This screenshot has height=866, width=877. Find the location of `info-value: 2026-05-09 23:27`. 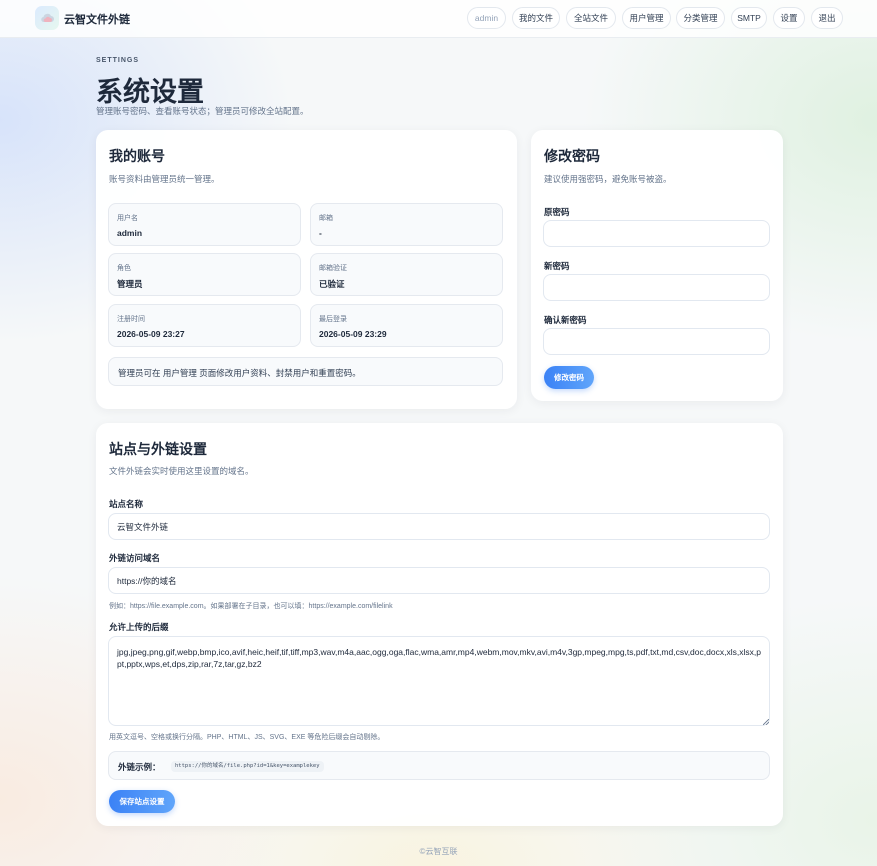

info-value: 2026-05-09 23:27 is located at coordinates (151, 334).